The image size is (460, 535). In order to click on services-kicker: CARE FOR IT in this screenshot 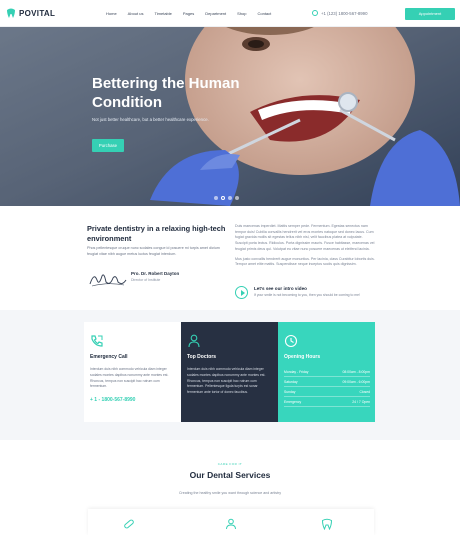, I will do `click(230, 464)`.